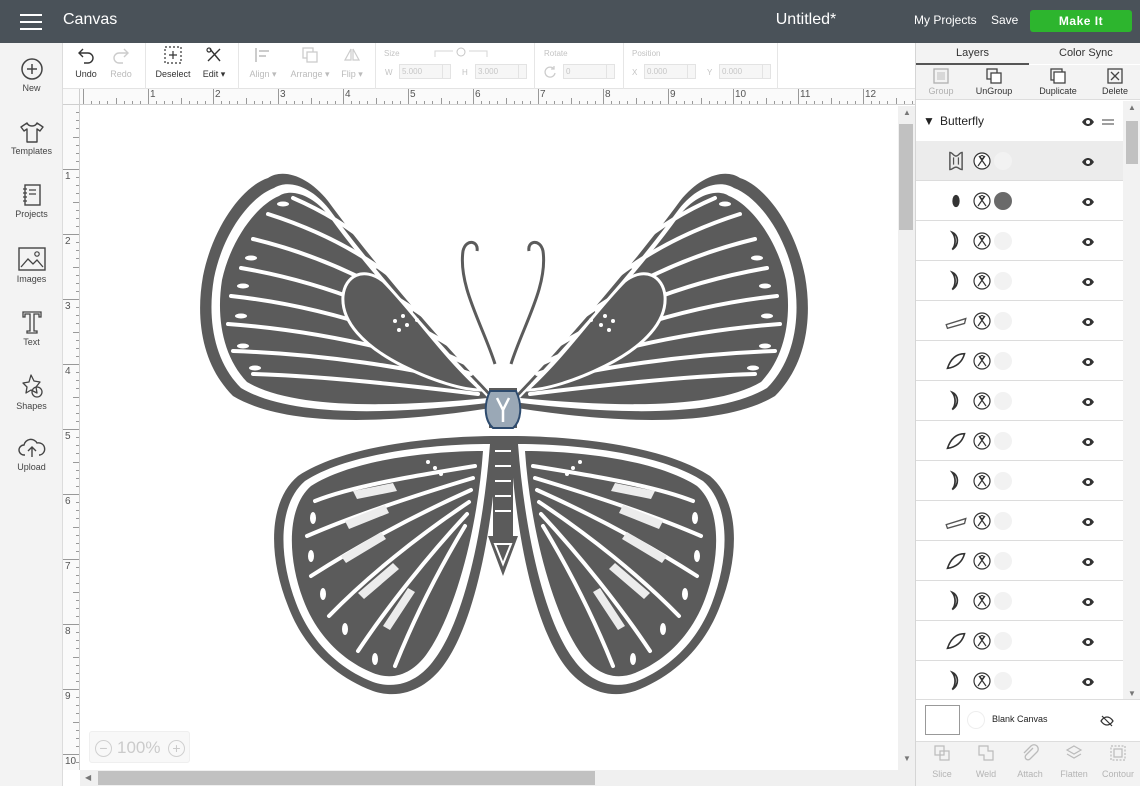  I want to click on make-it-button: Make It, so click(1081, 21).